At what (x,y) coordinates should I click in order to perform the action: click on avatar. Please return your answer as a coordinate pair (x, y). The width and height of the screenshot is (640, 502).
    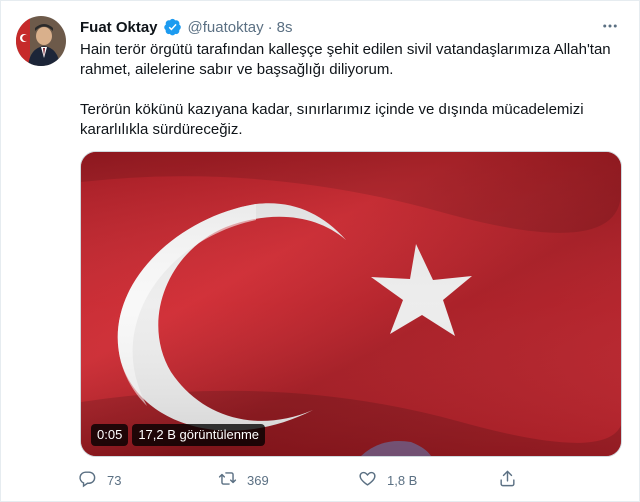
    Looking at the image, I should click on (41, 41).